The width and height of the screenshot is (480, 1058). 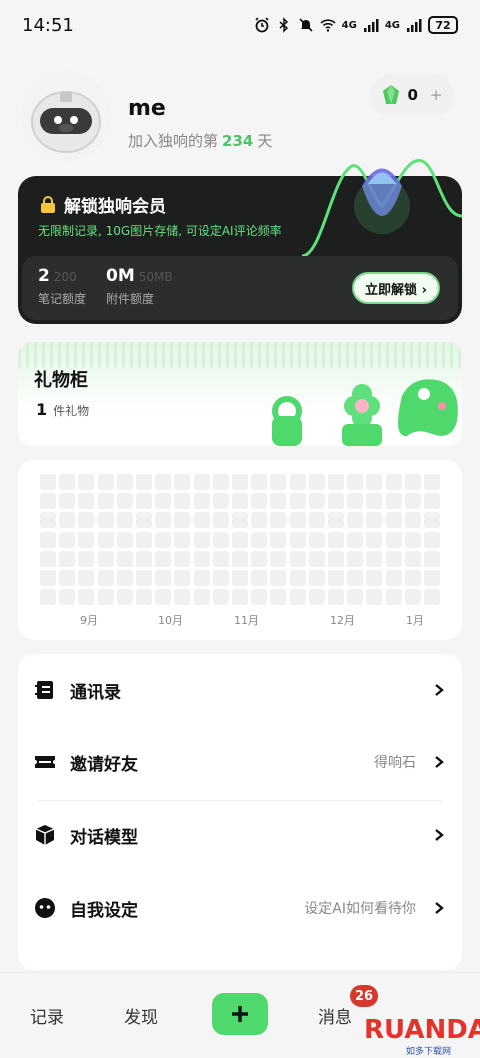 What do you see at coordinates (240, 355) in the screenshot?
I see `gift-stripes` at bounding box center [240, 355].